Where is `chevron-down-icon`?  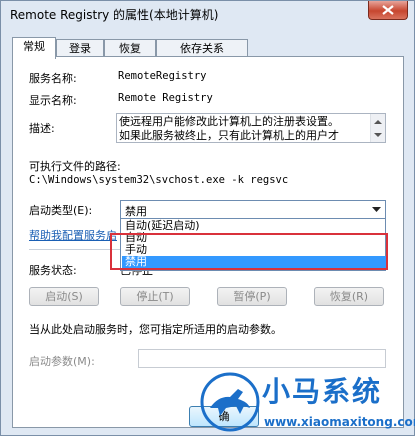 chevron-down-icon is located at coordinates (376, 209).